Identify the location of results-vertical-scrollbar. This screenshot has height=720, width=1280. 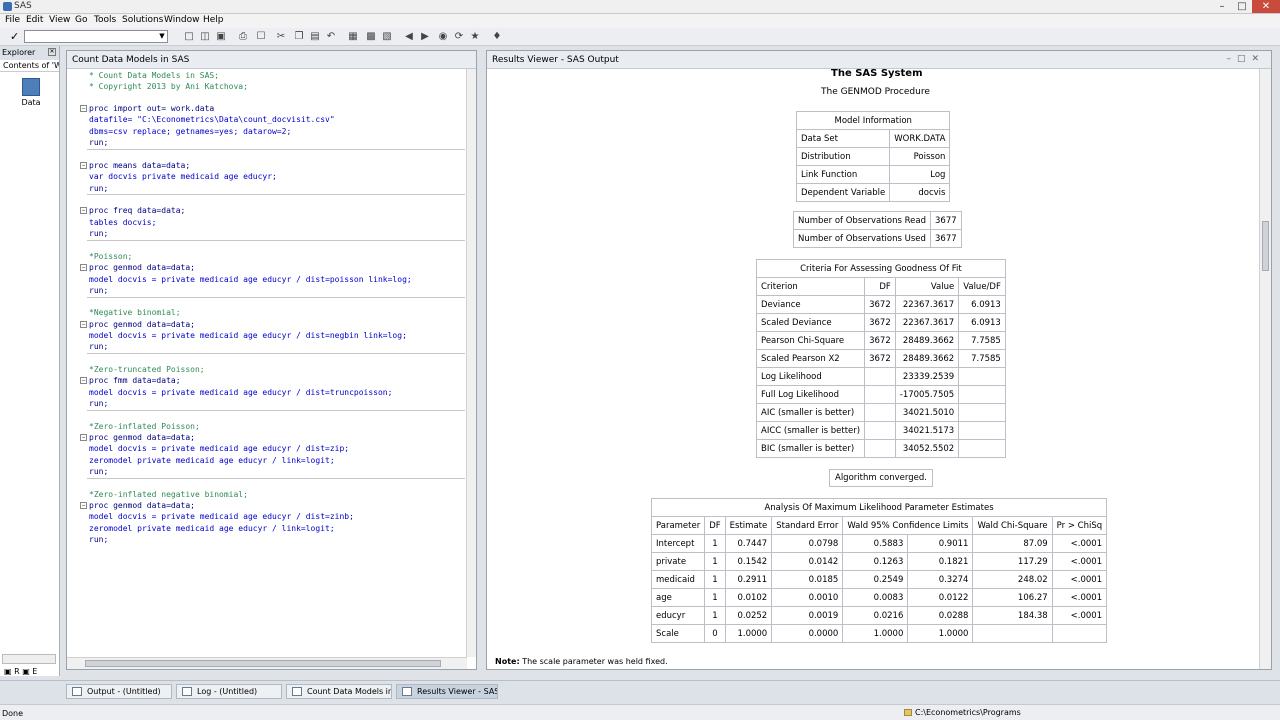
(1265, 369).